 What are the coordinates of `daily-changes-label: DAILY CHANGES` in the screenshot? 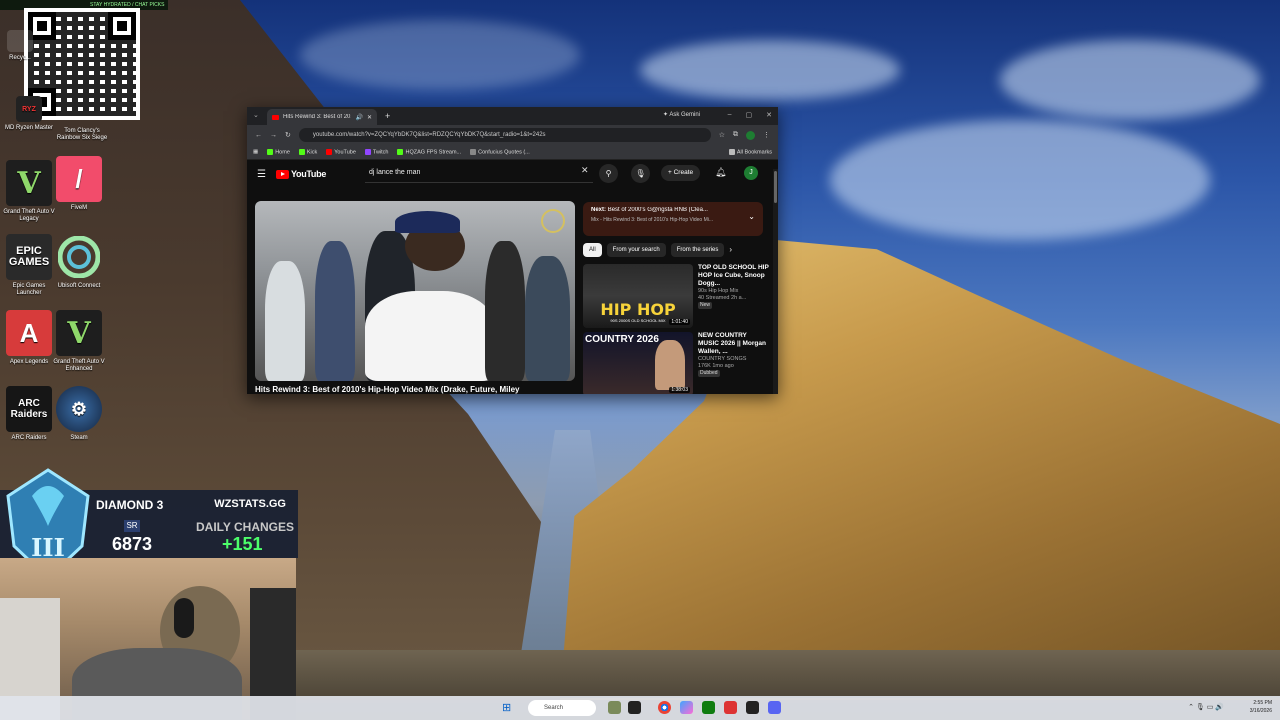 It's located at (245, 527).